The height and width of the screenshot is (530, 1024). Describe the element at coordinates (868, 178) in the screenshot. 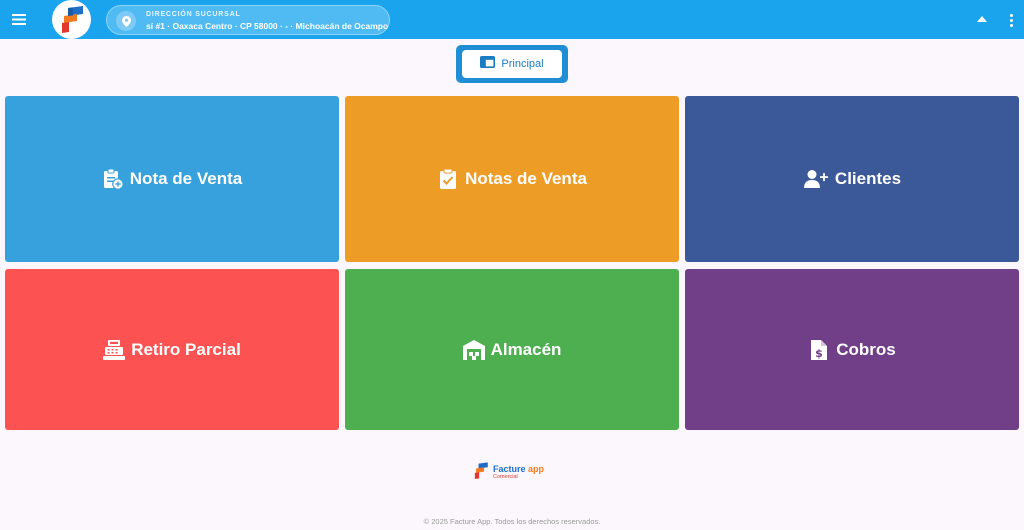

I see `tile-label: Clientes` at that location.